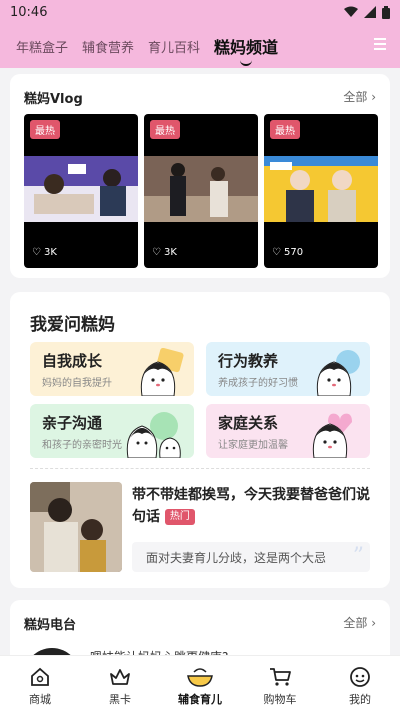 This screenshot has height=711, width=400. What do you see at coordinates (246, 50) in the screenshot?
I see `tab-gaoma-channel: 糕妈频道` at bounding box center [246, 50].